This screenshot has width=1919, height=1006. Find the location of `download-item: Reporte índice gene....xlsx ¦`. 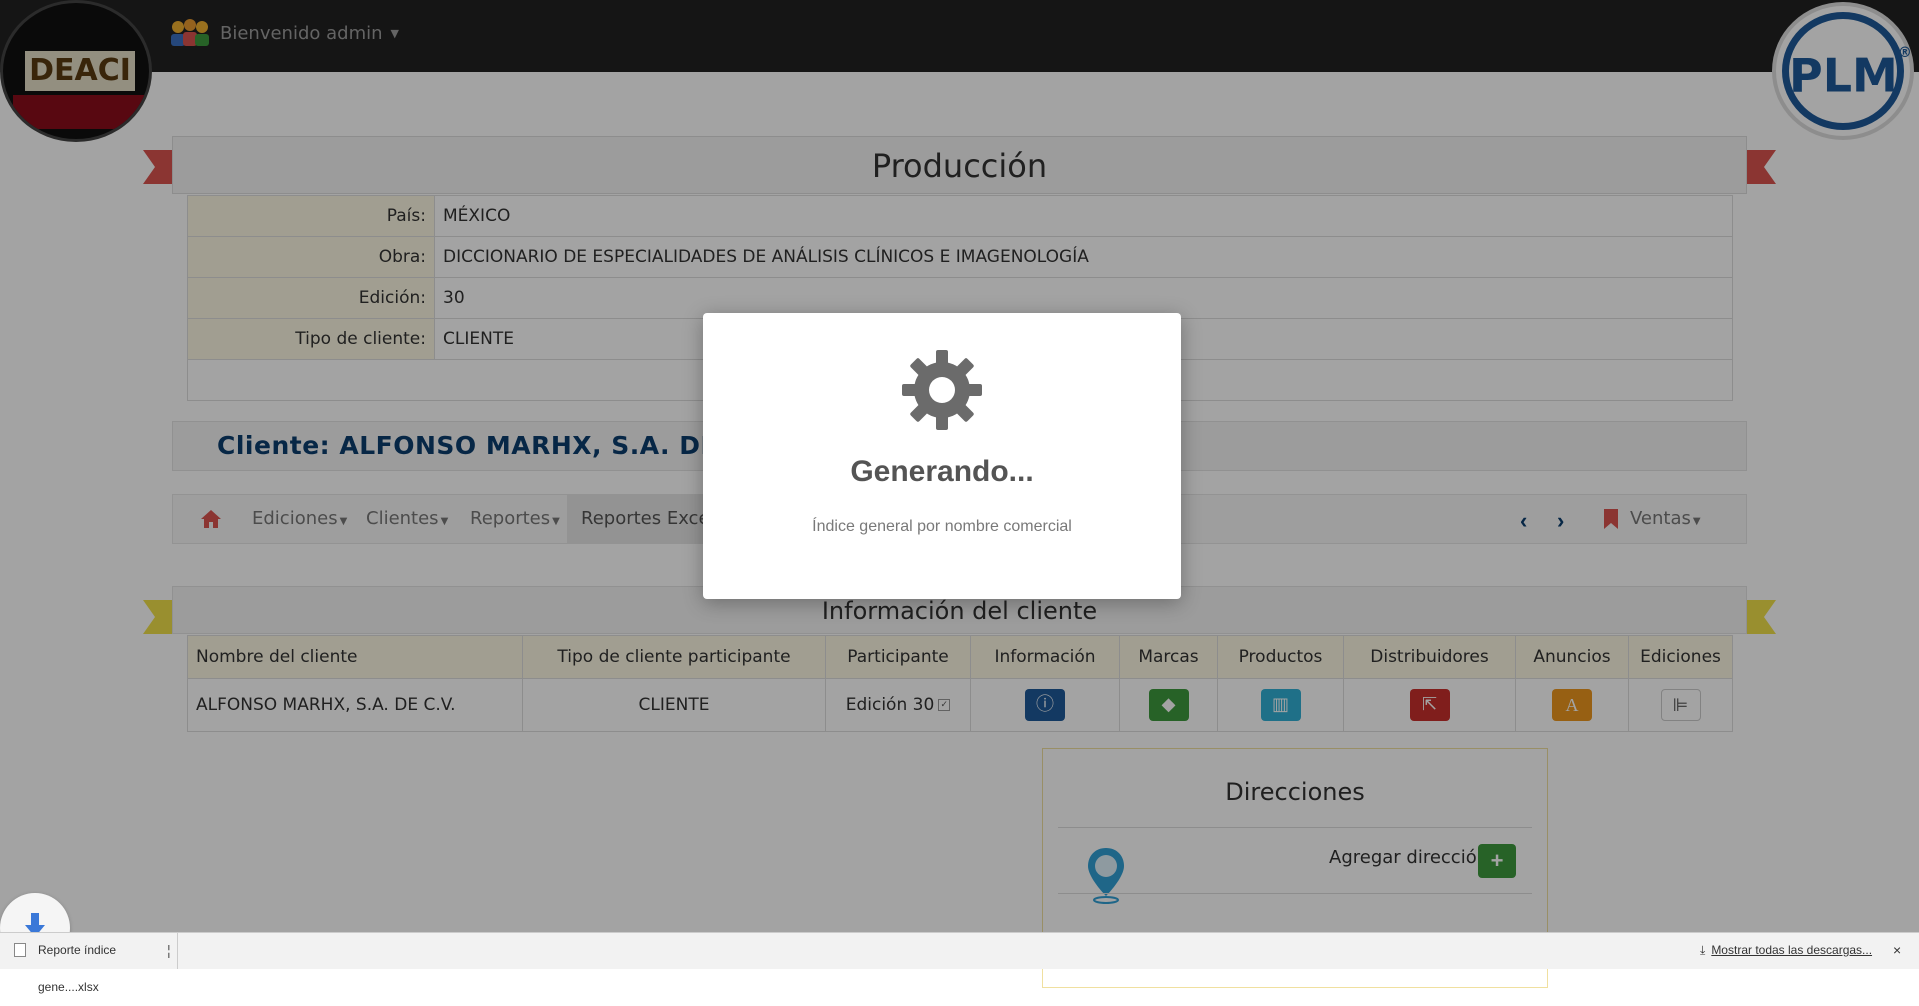

download-item: Reporte índice gene....xlsx ¦ is located at coordinates (89, 963).